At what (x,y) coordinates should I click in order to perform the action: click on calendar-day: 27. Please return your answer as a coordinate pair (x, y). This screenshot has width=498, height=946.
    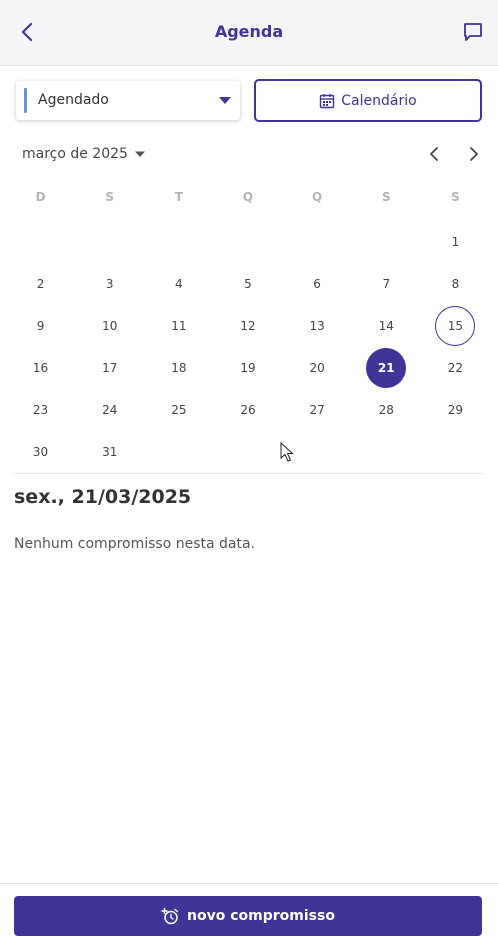
    Looking at the image, I should click on (317, 410).